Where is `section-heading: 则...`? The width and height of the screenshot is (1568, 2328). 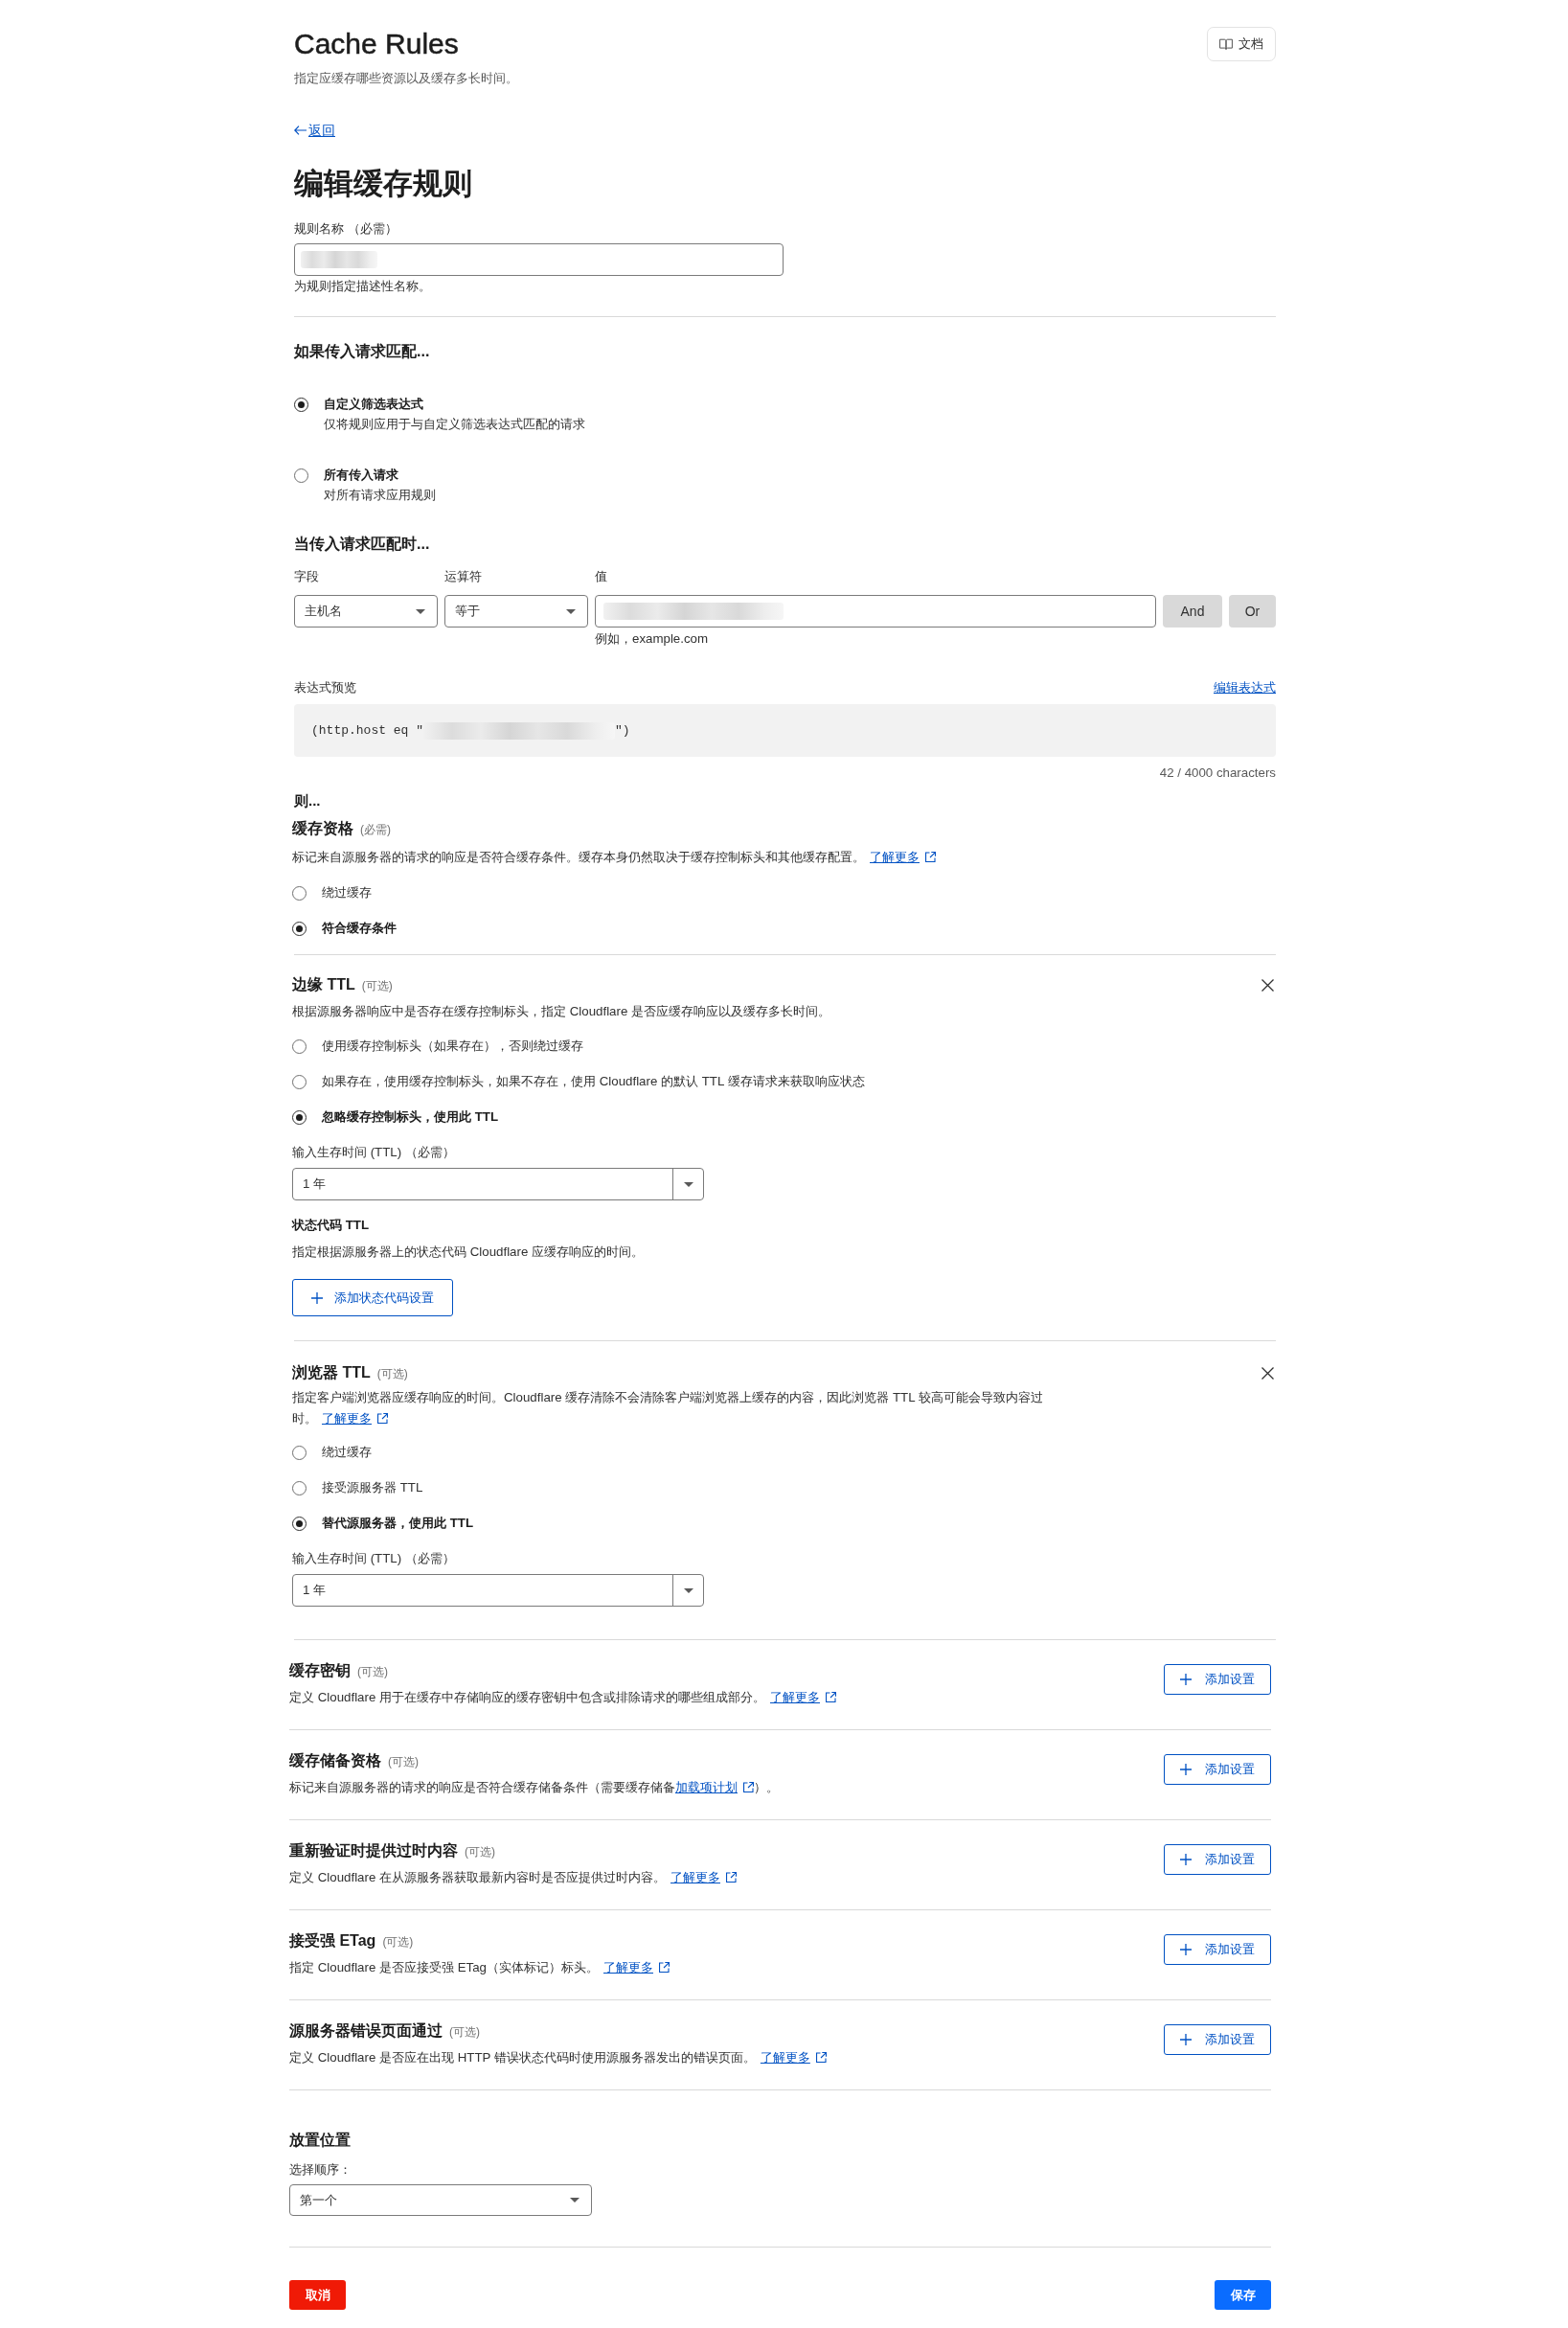
section-heading: 则... is located at coordinates (307, 801).